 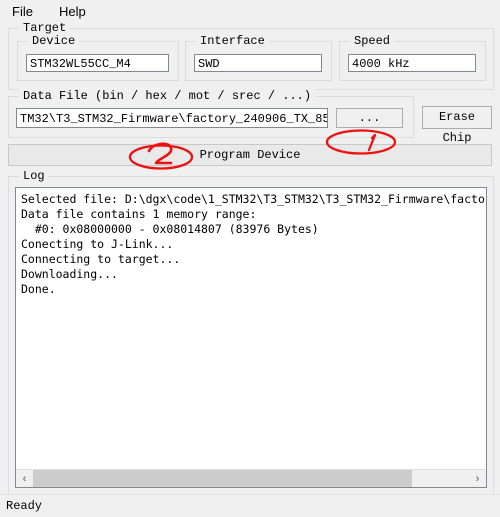 What do you see at coordinates (22, 11) in the screenshot?
I see `menu-file: File` at bounding box center [22, 11].